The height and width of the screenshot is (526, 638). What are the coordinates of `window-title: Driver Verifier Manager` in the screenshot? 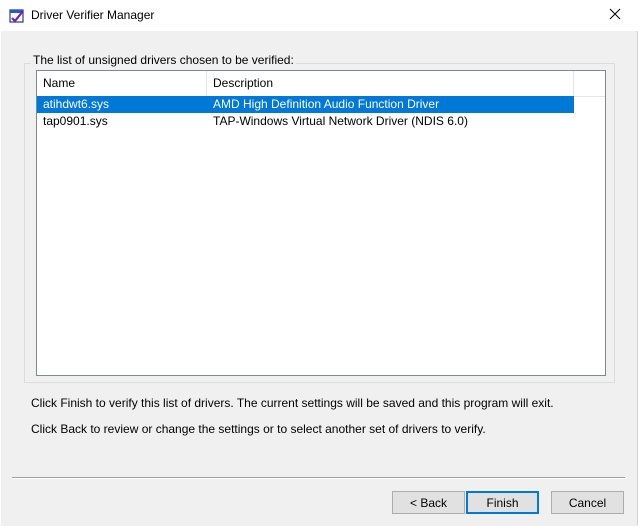 It's located at (93, 15).